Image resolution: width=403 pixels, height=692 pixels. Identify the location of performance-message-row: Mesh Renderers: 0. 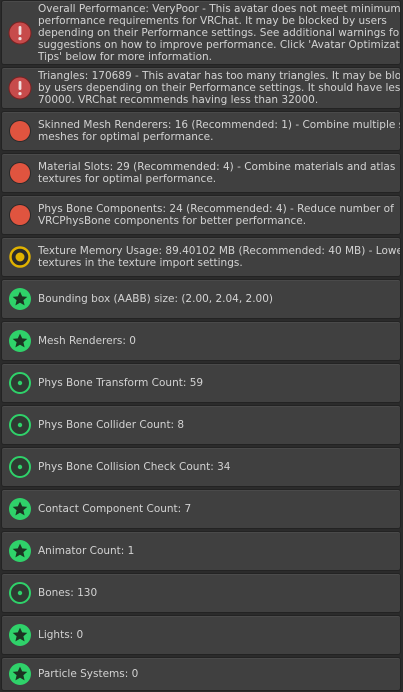
(201, 341).